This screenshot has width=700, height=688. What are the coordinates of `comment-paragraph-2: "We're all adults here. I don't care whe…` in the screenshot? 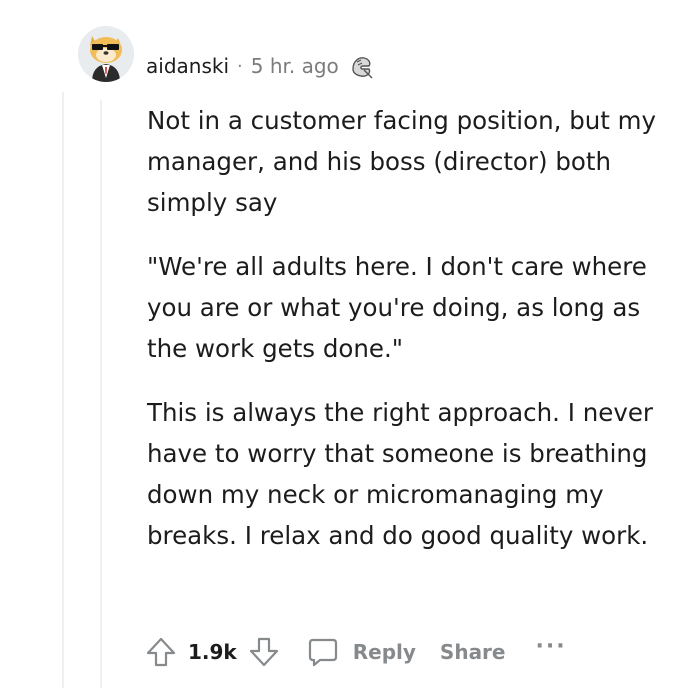 It's located at (397, 307).